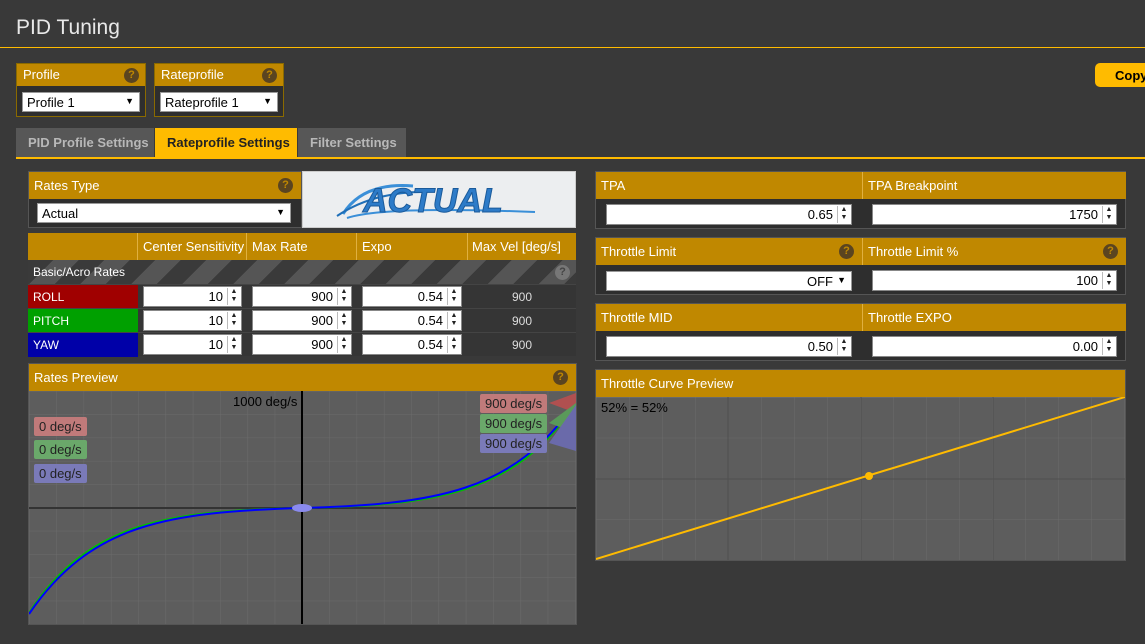 The image size is (1145, 644). What do you see at coordinates (516, 246) in the screenshot?
I see `col-max-vel: Max Vel [deg/s]` at bounding box center [516, 246].